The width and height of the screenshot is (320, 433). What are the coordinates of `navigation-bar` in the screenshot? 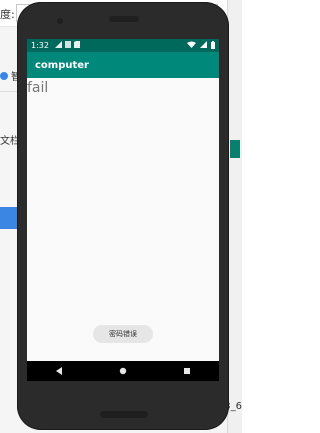 It's located at (123, 371).